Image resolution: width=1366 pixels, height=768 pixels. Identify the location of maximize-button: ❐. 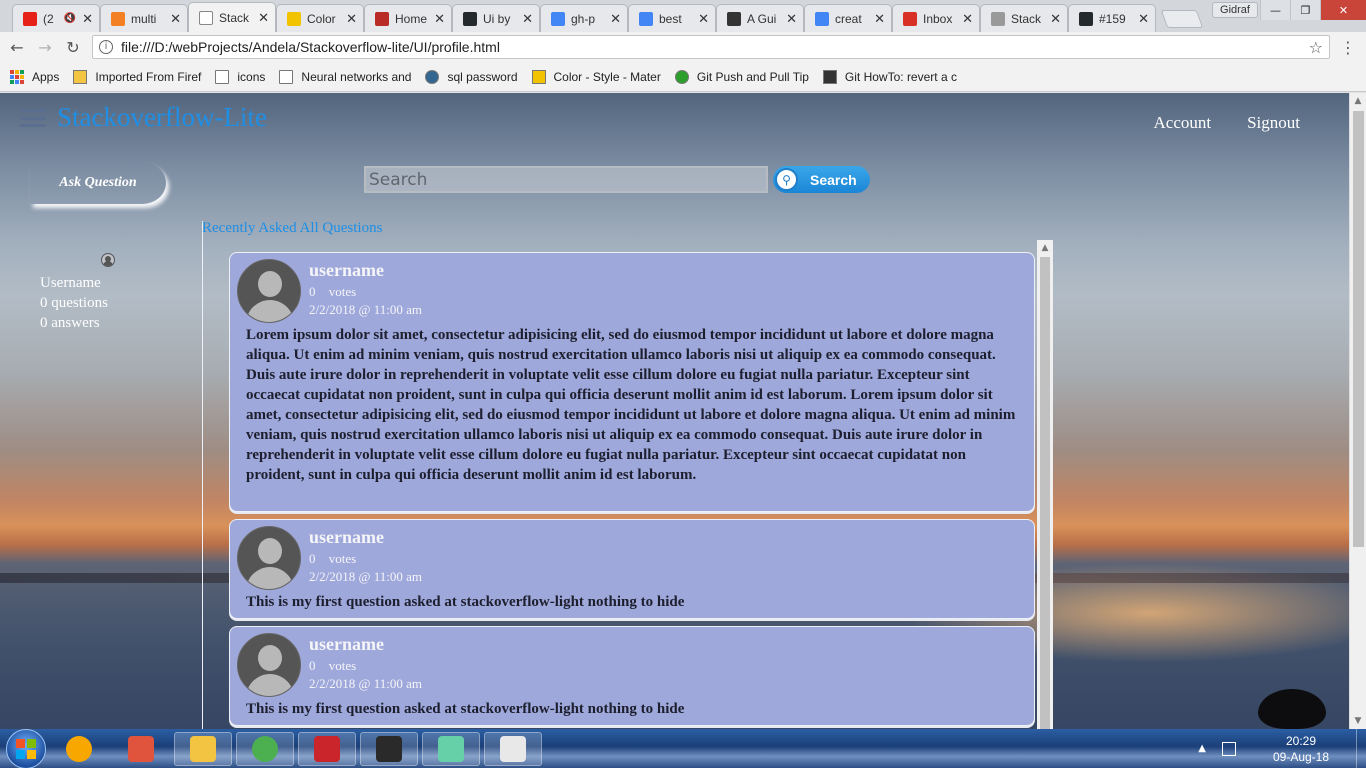
(1305, 10).